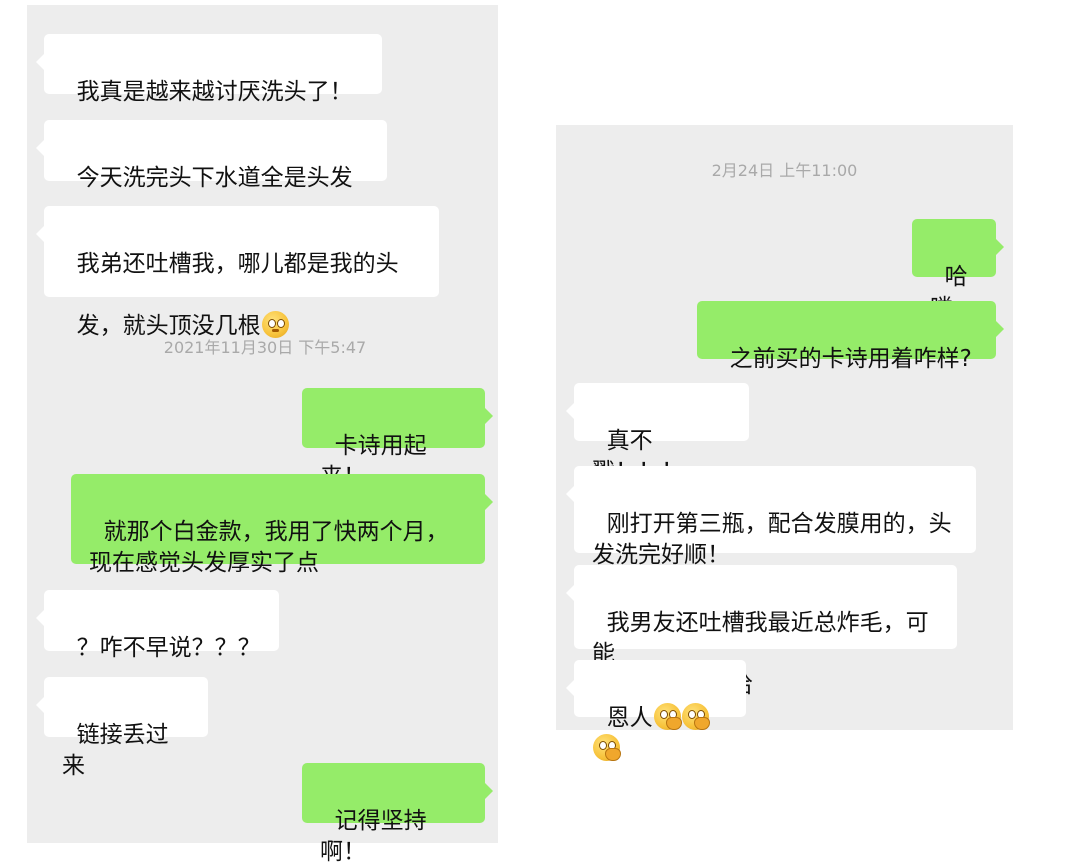 Image resolution: width=1080 pixels, height=868 pixels. I want to click on message-bubble-incoming: ？咋不早说？？？, so click(157, 625).